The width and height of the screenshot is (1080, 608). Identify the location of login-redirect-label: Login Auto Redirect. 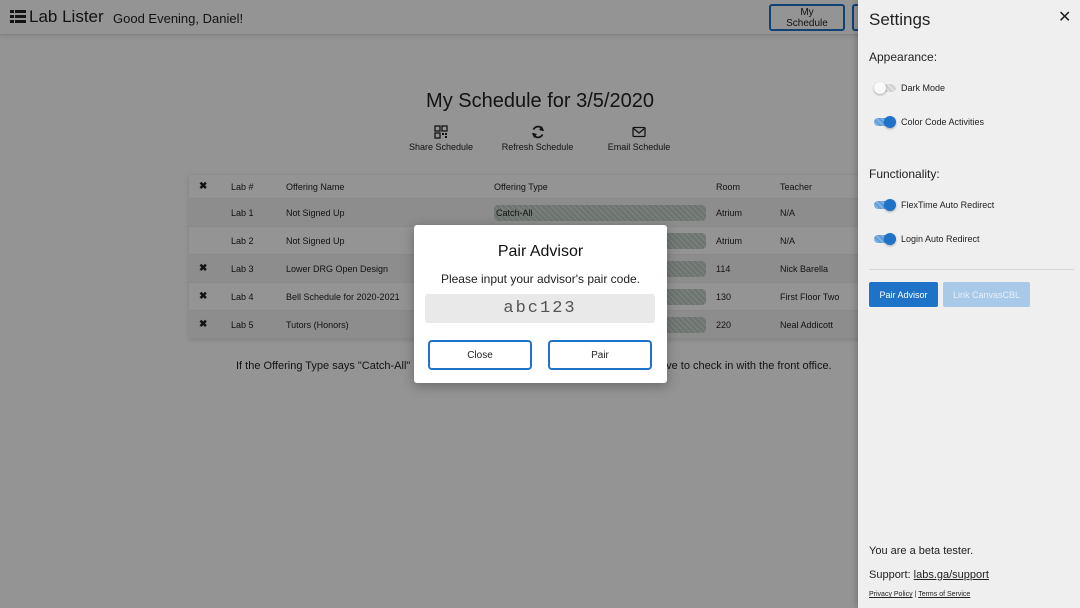
(940, 239).